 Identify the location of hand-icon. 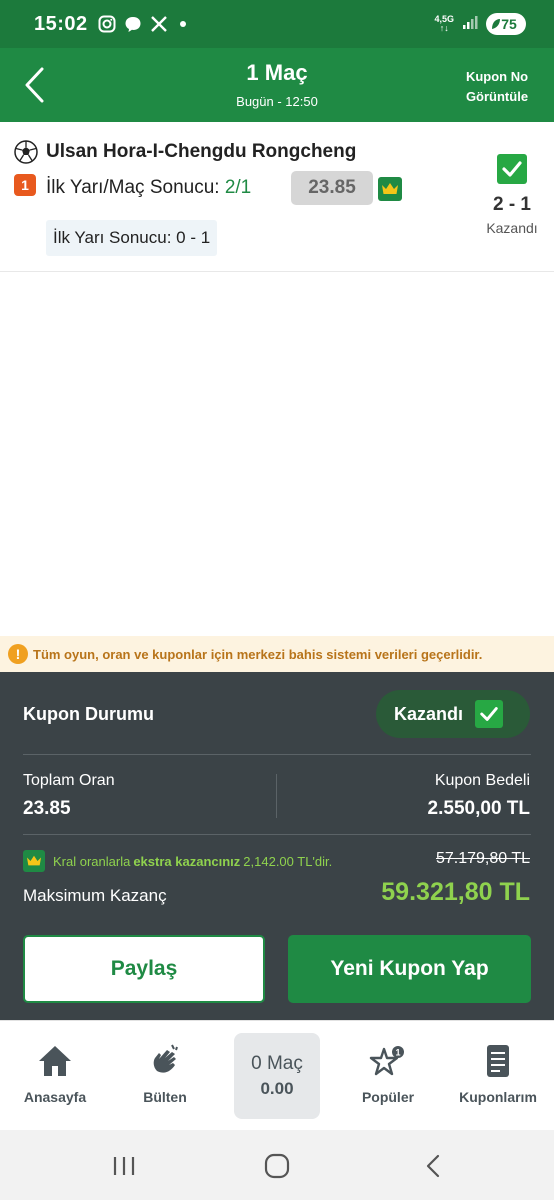
(165, 1058).